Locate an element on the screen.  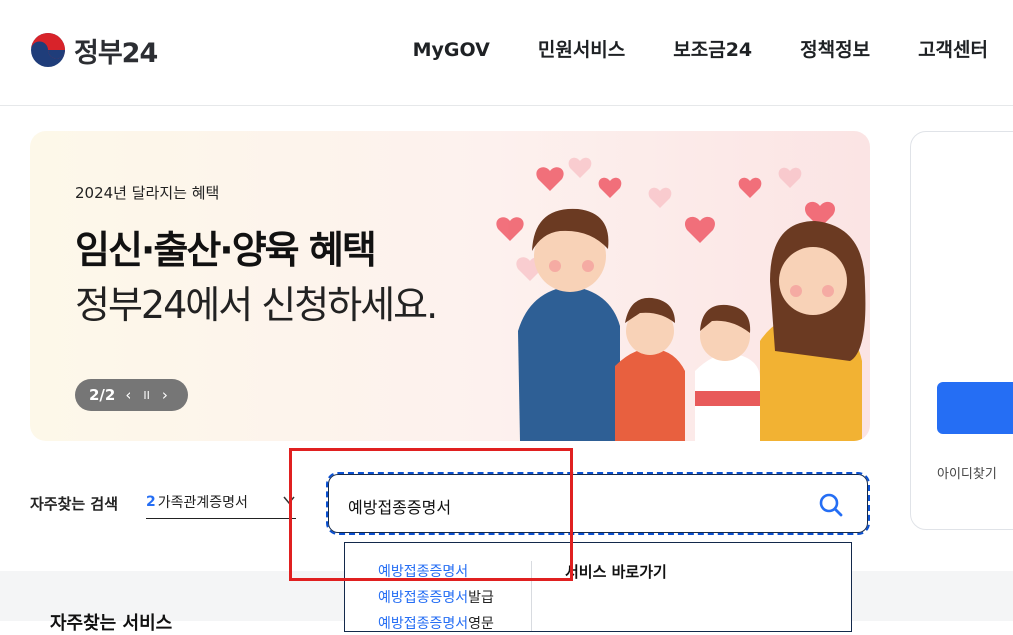
banner-pause-button: II is located at coordinates (146, 395).